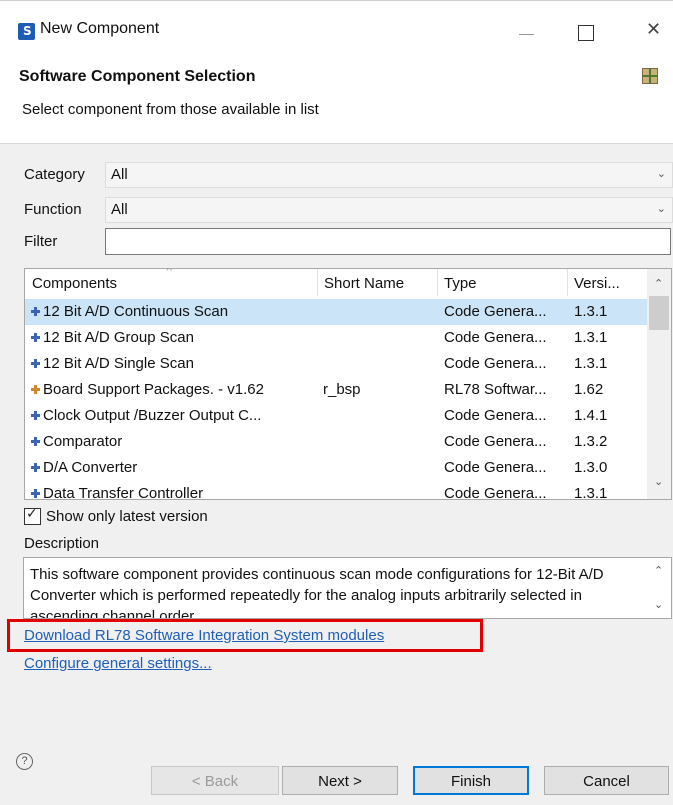  I want to click on version-cell: 1.4.1, so click(591, 415).